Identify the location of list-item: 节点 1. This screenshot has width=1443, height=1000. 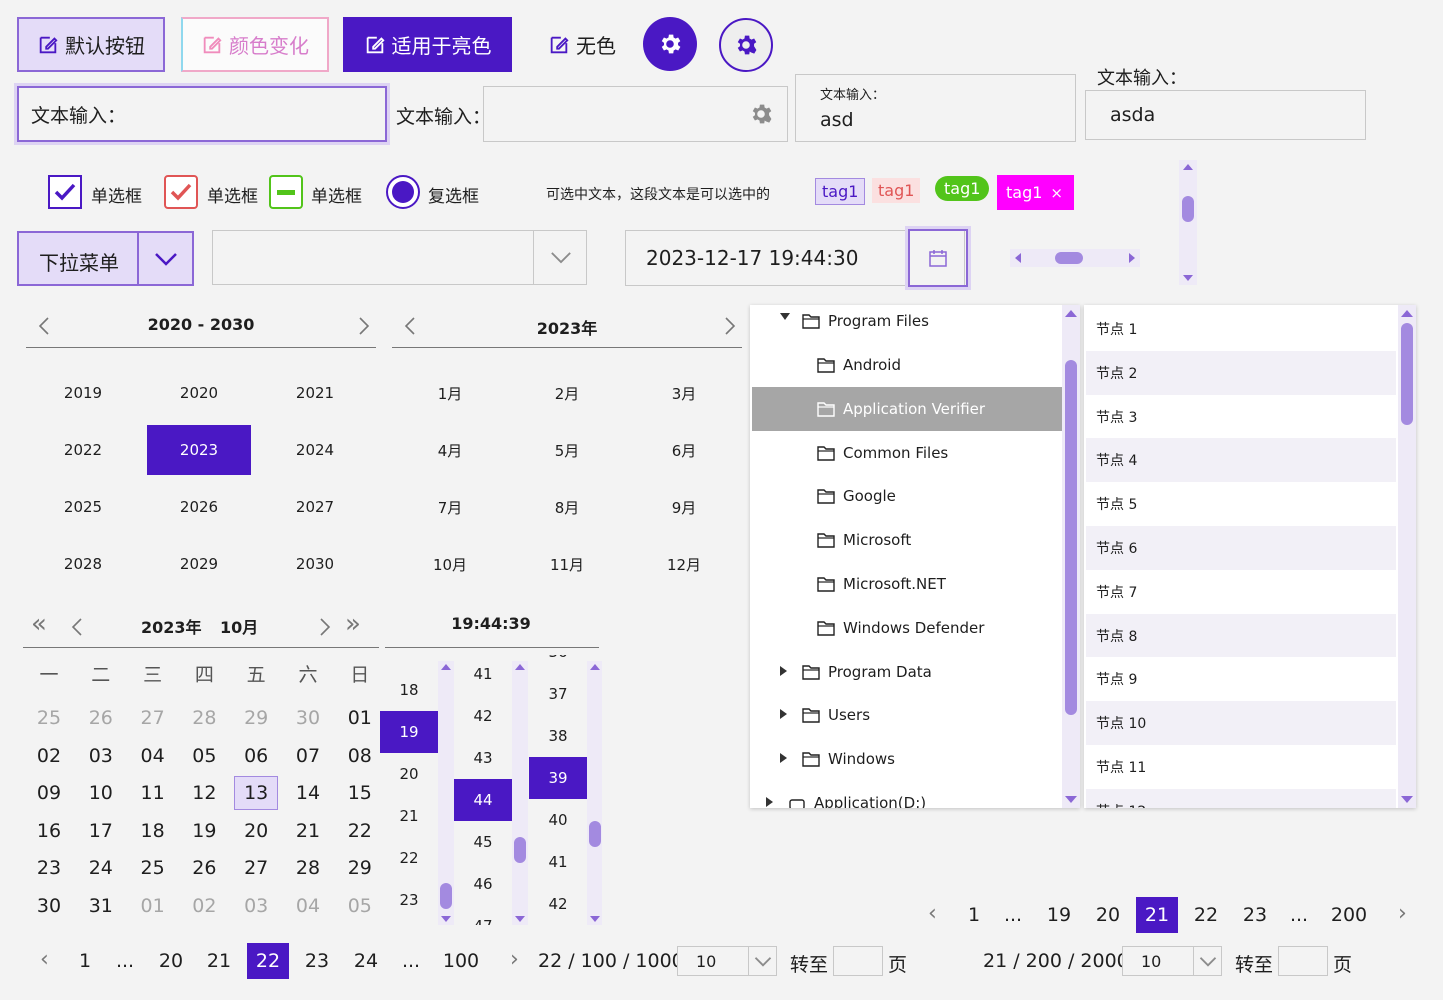
(1241, 329).